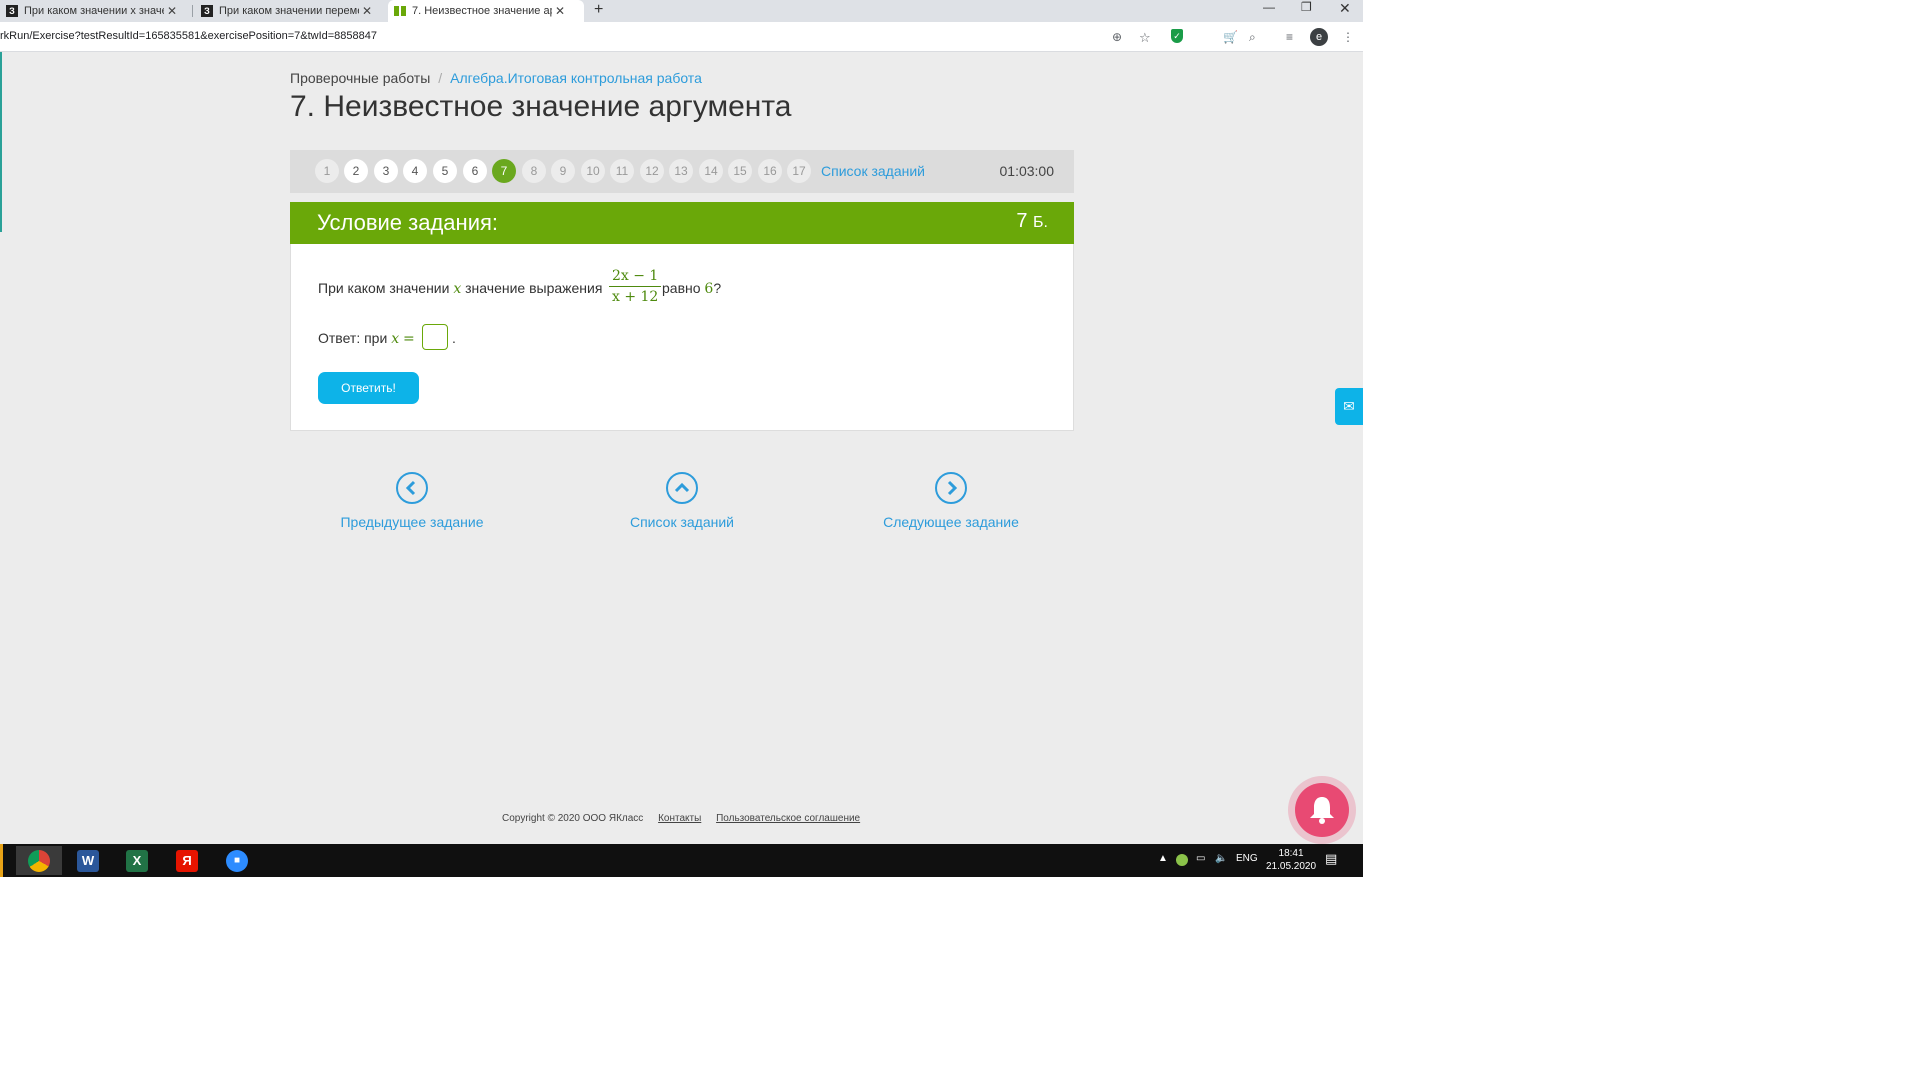 The height and width of the screenshot is (1080, 1920). Describe the element at coordinates (88, 860) in the screenshot. I see `taskbar-word: W` at that location.